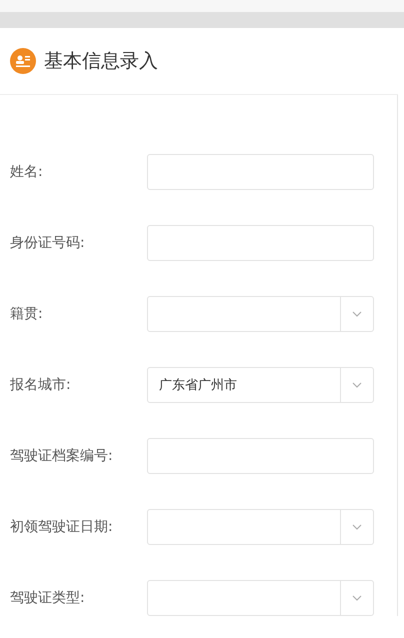  What do you see at coordinates (27, 172) in the screenshot?
I see `field-label: 姓名:` at bounding box center [27, 172].